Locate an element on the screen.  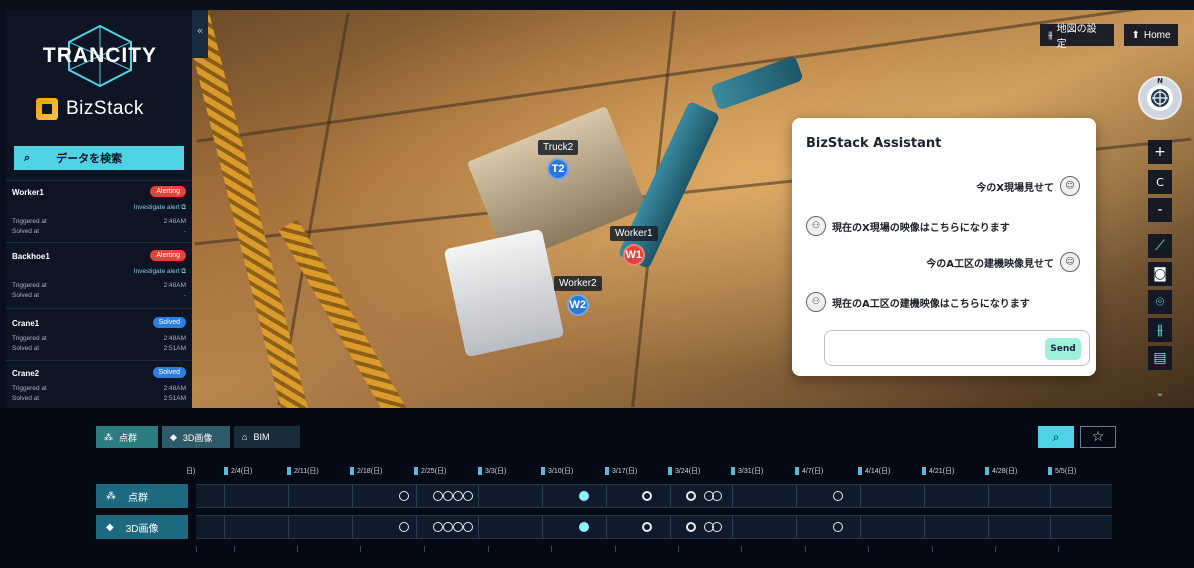
status-badge: Solved is located at coordinates (169, 322).